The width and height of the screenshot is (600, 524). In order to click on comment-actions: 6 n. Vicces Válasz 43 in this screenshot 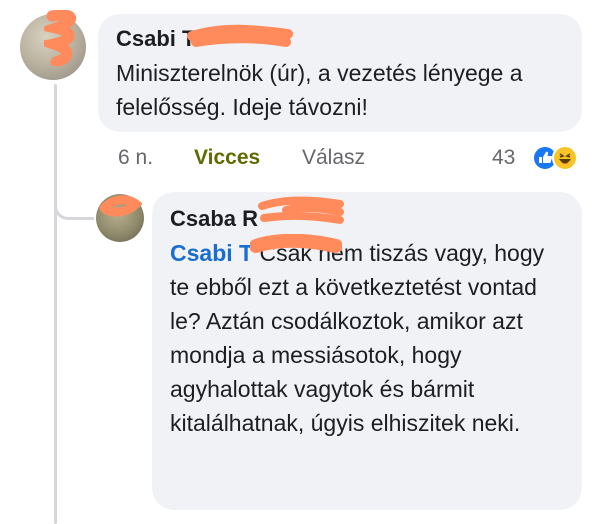, I will do `click(353, 158)`.